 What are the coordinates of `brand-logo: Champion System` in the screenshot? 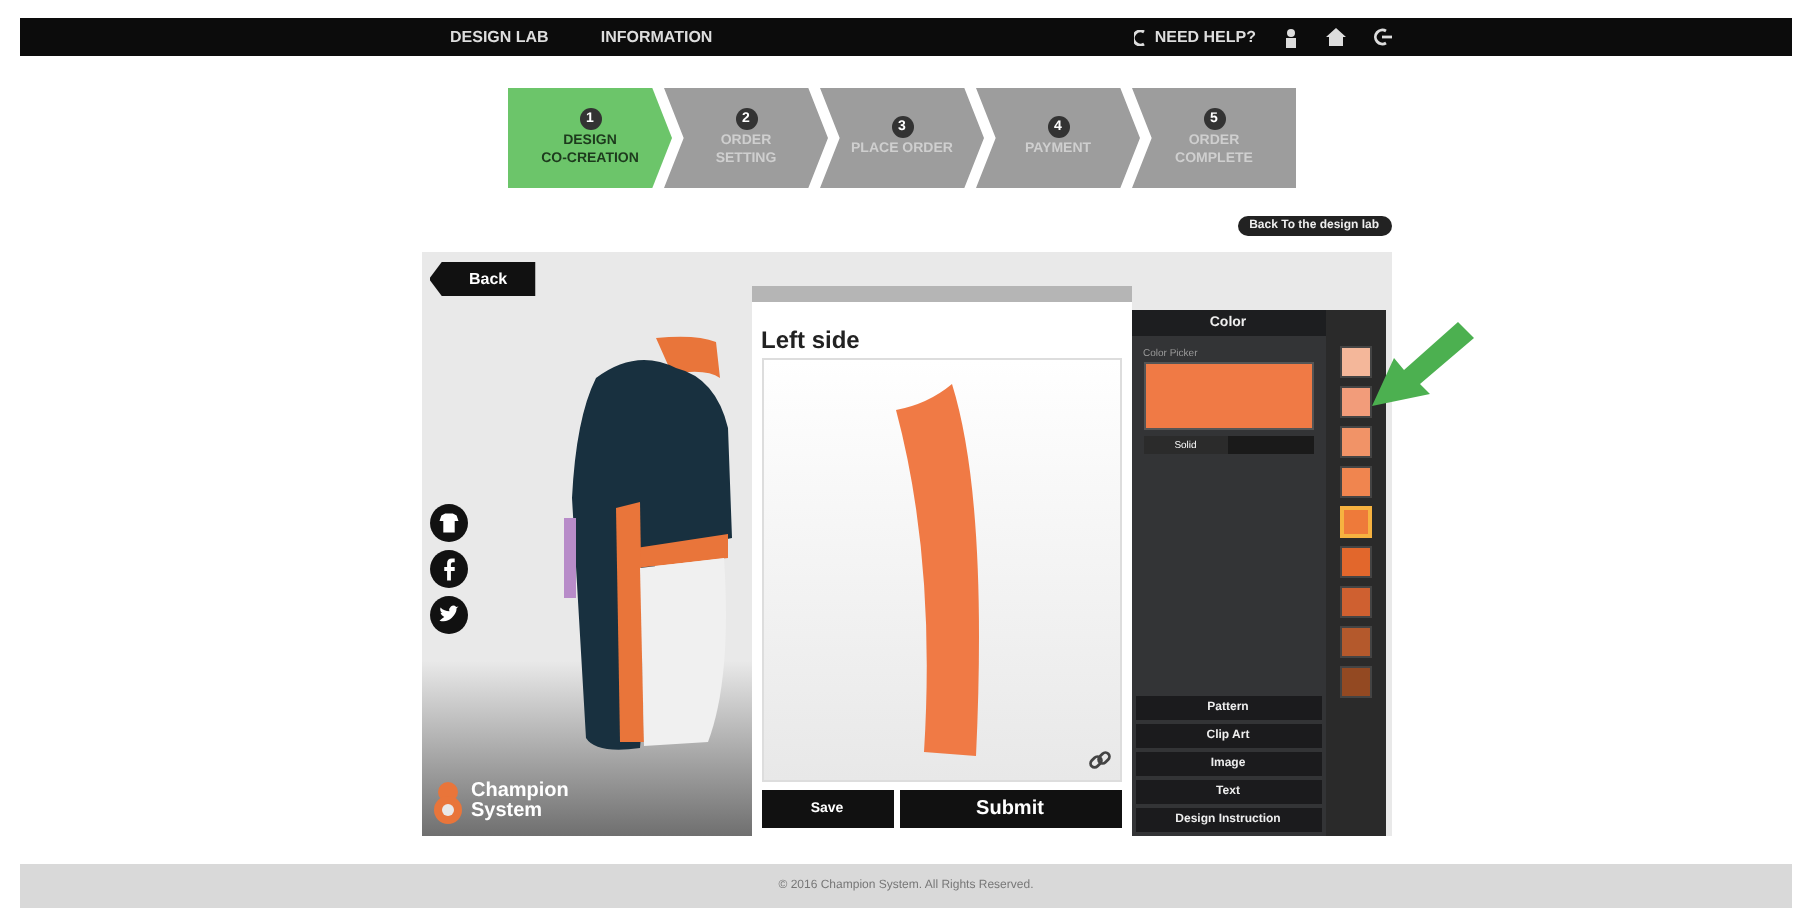 It's located at (590, 802).